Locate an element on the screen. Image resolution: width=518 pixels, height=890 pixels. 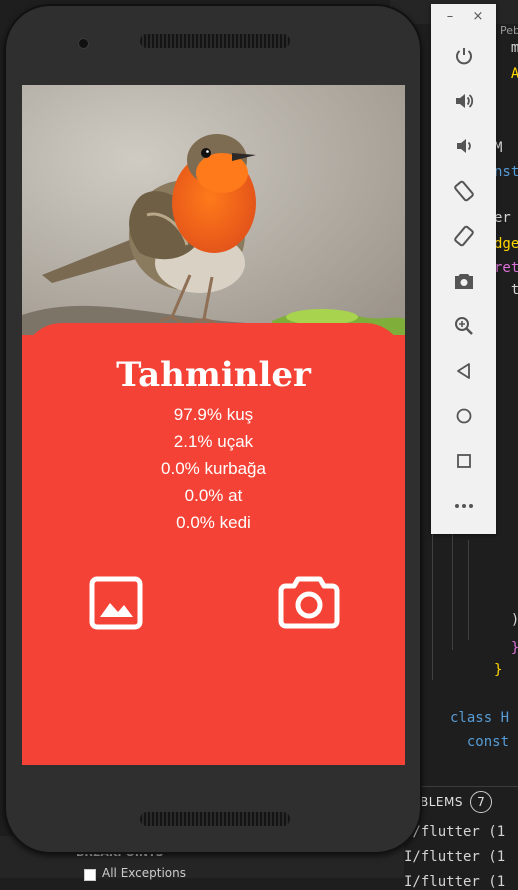
screenshot-button is located at coordinates (463, 281).